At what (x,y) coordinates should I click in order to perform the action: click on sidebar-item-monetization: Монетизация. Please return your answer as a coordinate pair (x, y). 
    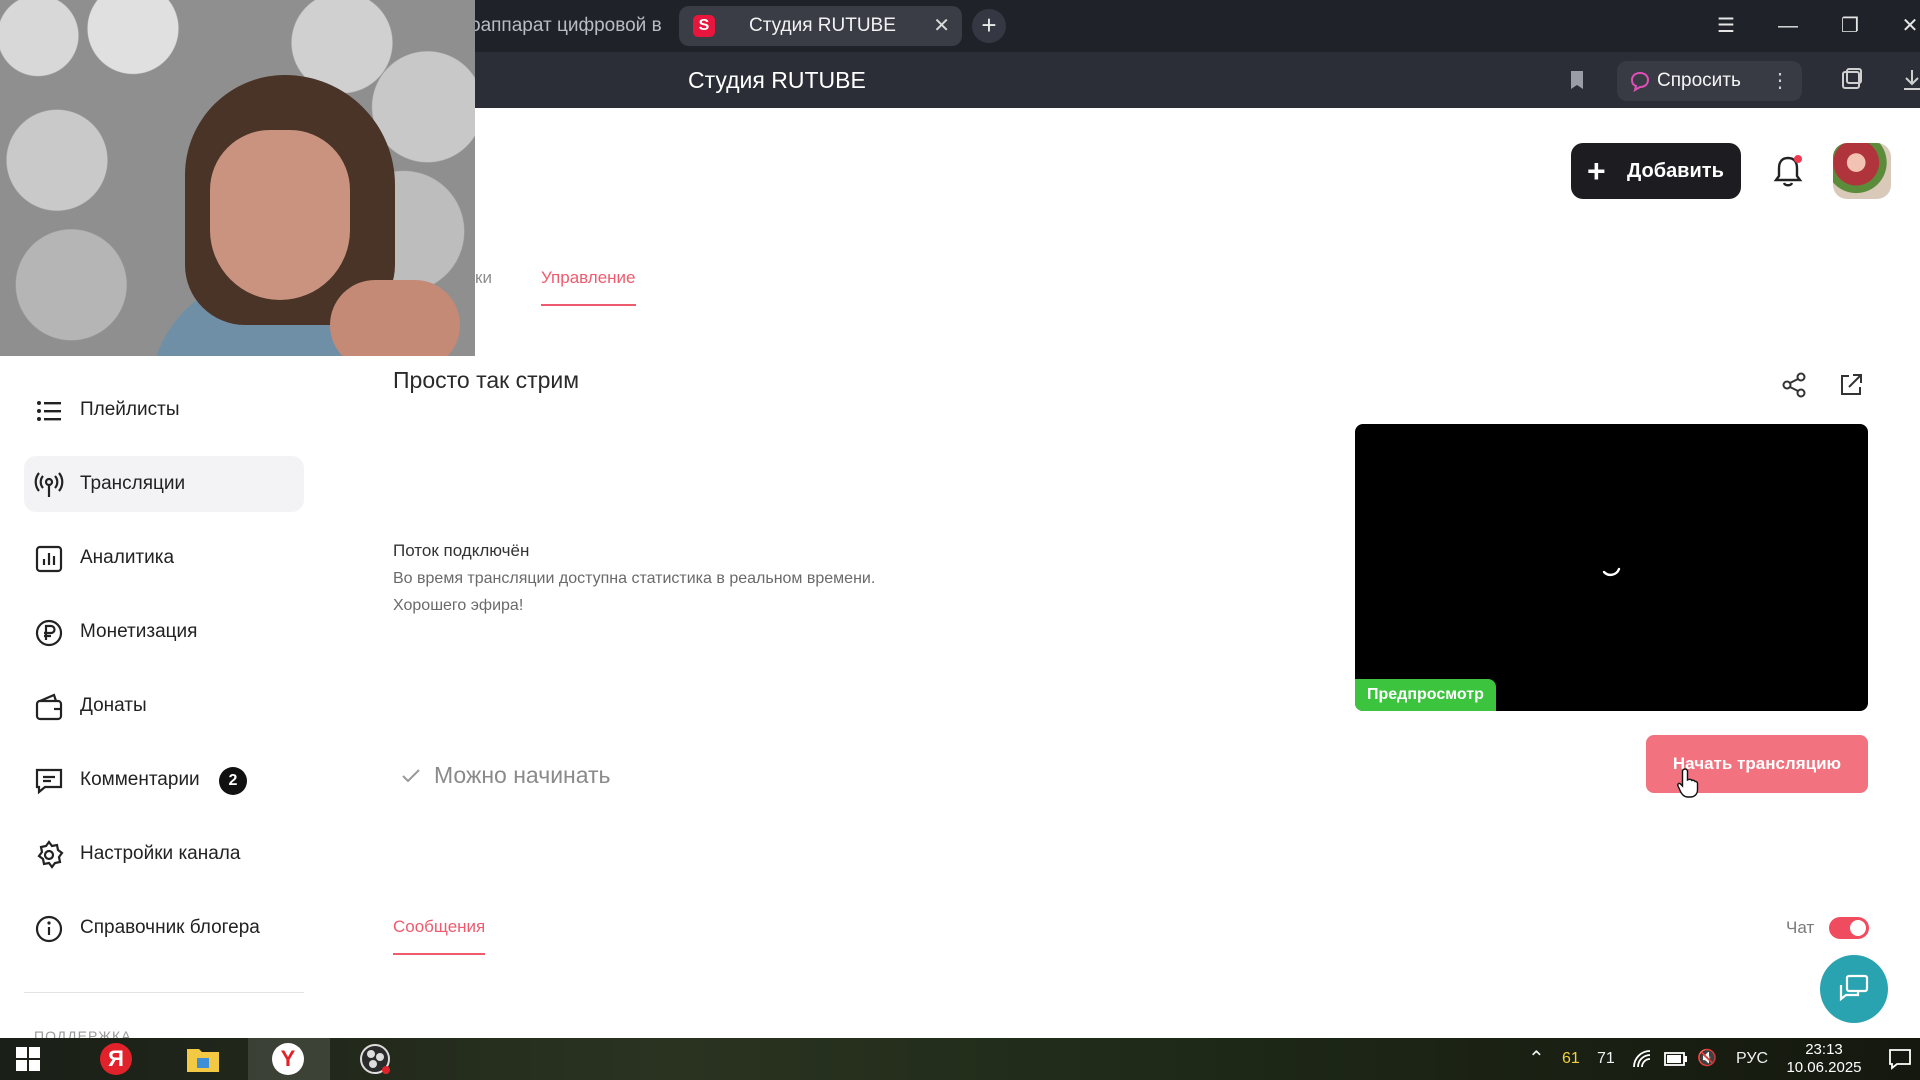
    Looking at the image, I should click on (164, 632).